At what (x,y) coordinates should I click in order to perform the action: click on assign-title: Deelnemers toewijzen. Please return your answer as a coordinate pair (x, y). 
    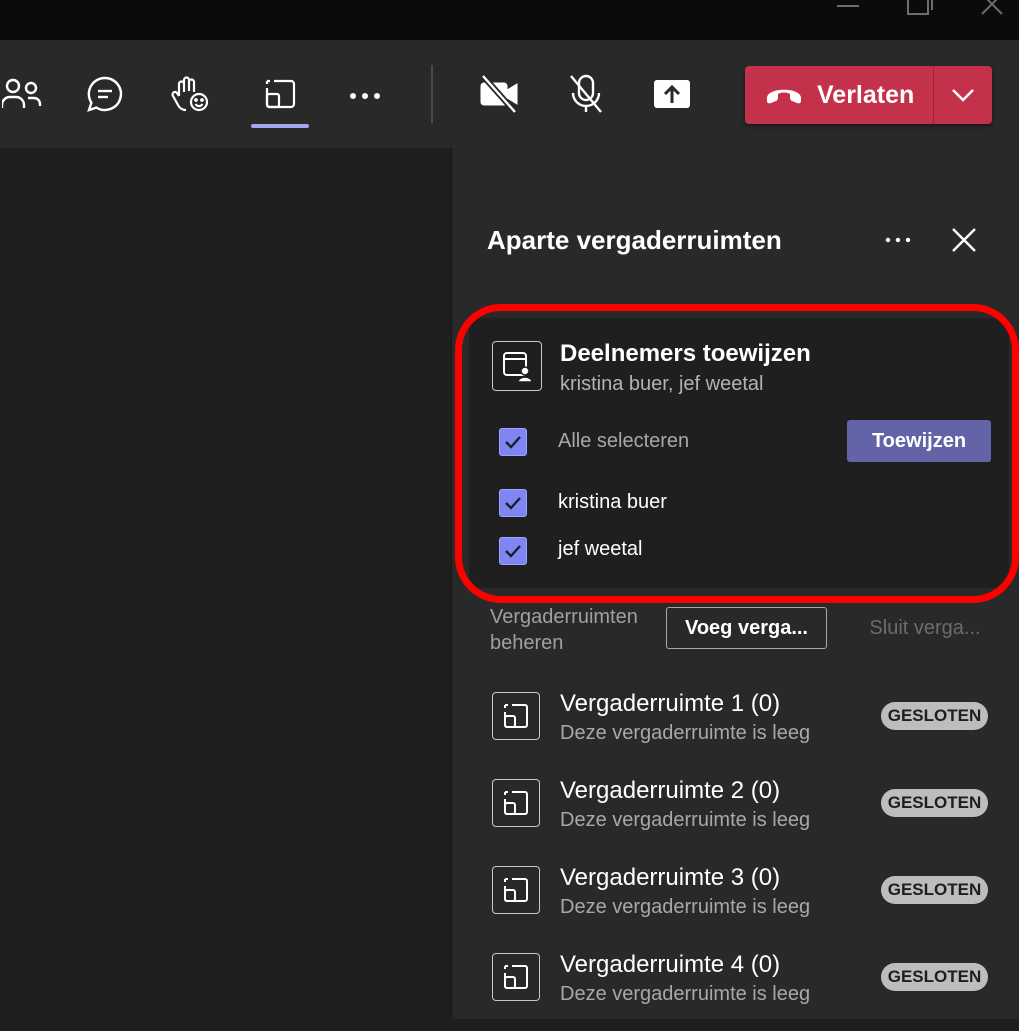
    Looking at the image, I should click on (685, 353).